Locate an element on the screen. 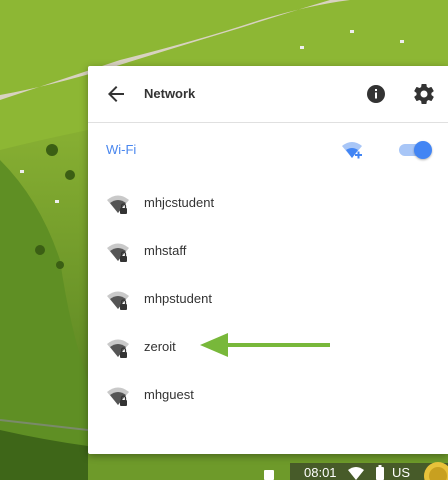 The image size is (448, 480). page-title: Network is located at coordinates (170, 93).